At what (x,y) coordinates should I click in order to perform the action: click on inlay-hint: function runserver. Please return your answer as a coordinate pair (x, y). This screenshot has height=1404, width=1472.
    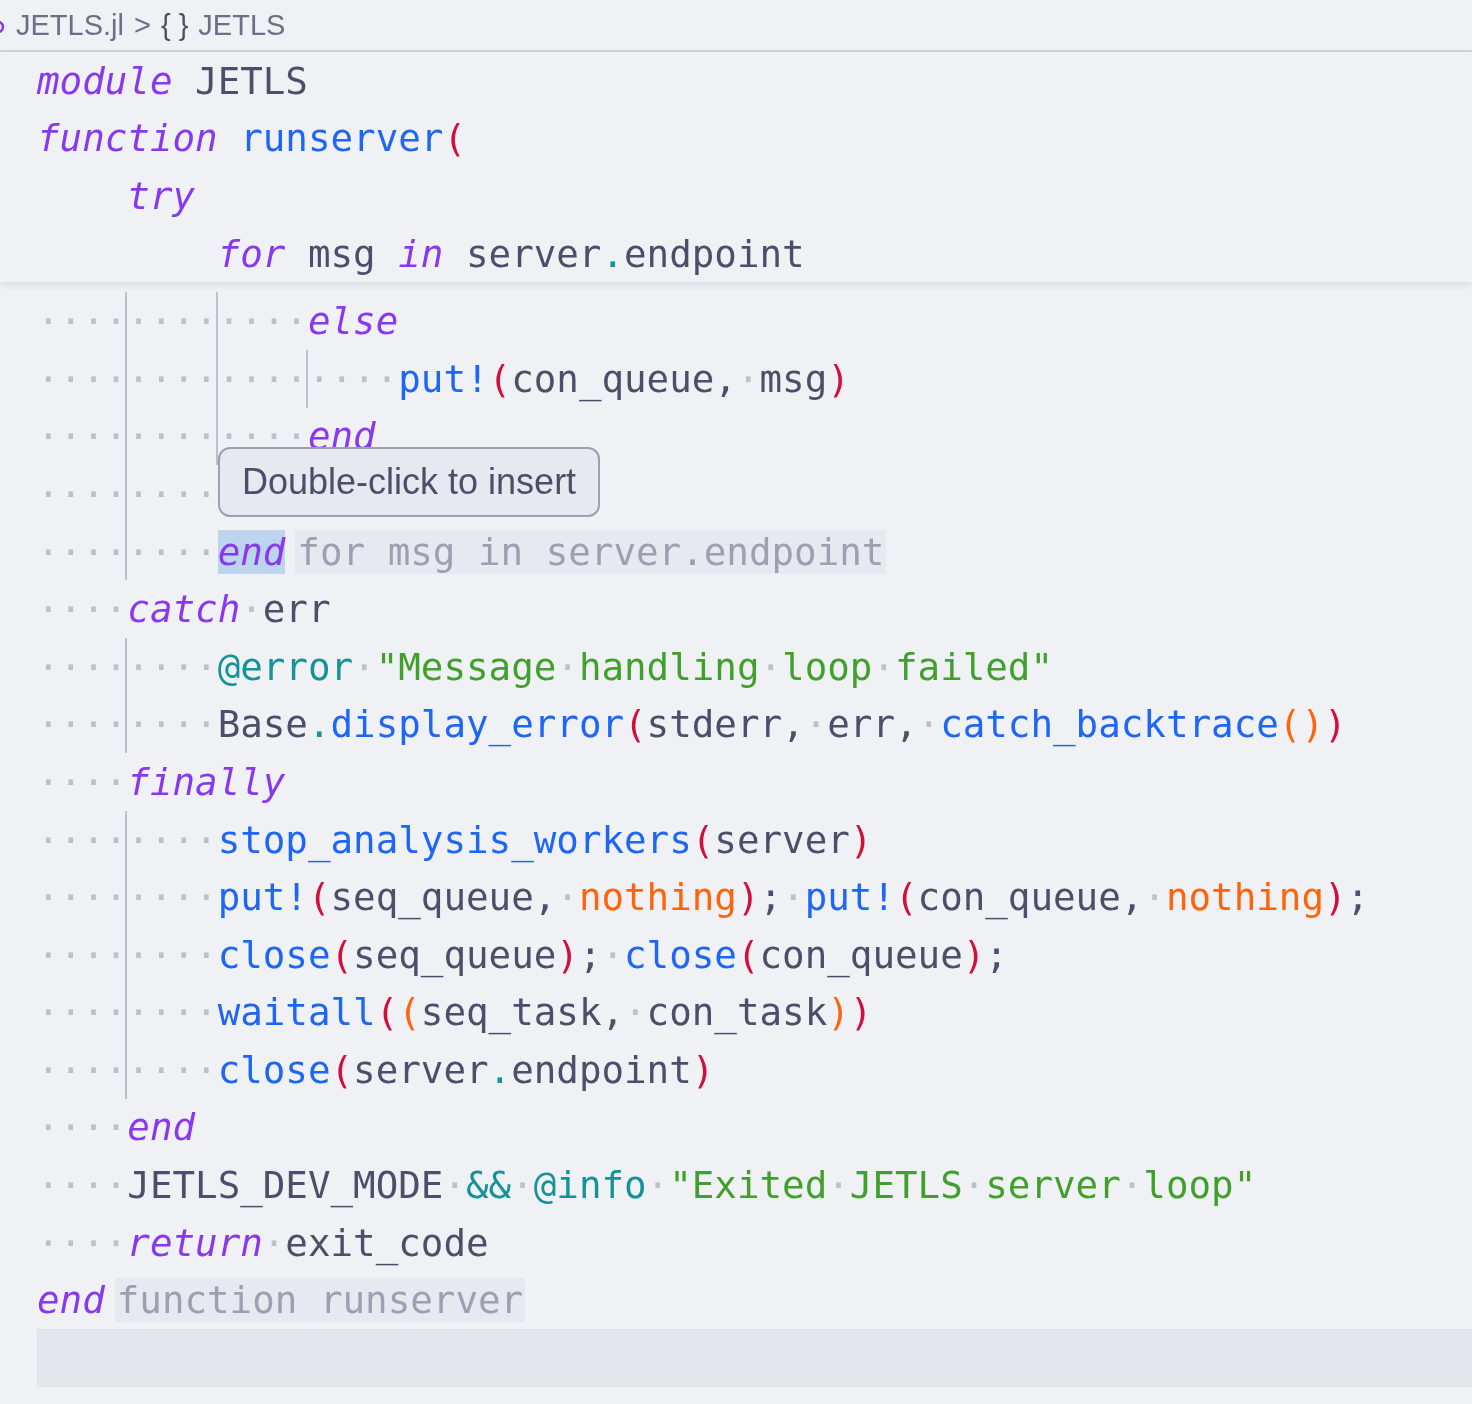
    Looking at the image, I should click on (320, 1300).